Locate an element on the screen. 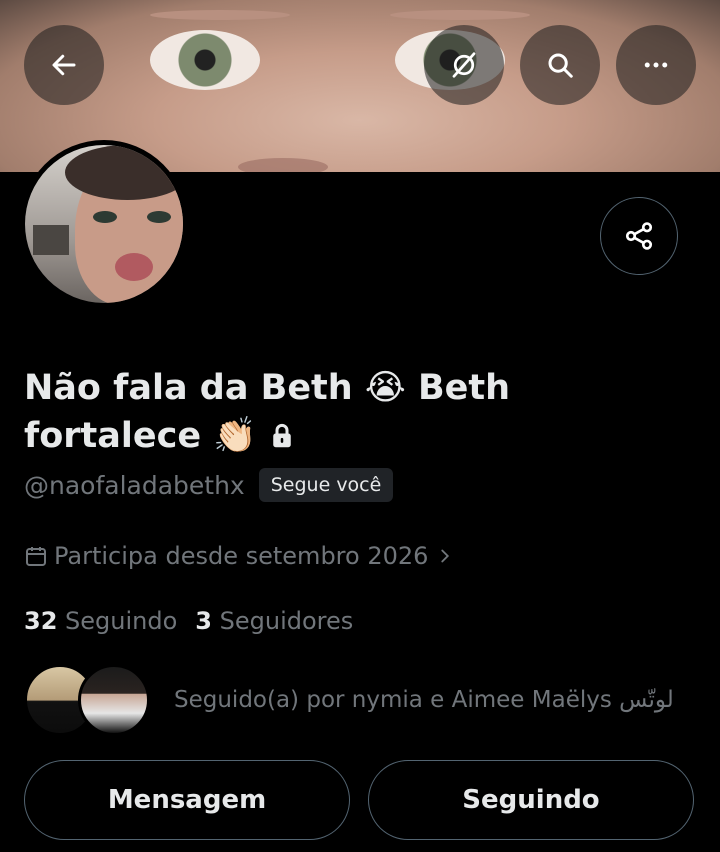  following-count: 32 is located at coordinates (41, 621).